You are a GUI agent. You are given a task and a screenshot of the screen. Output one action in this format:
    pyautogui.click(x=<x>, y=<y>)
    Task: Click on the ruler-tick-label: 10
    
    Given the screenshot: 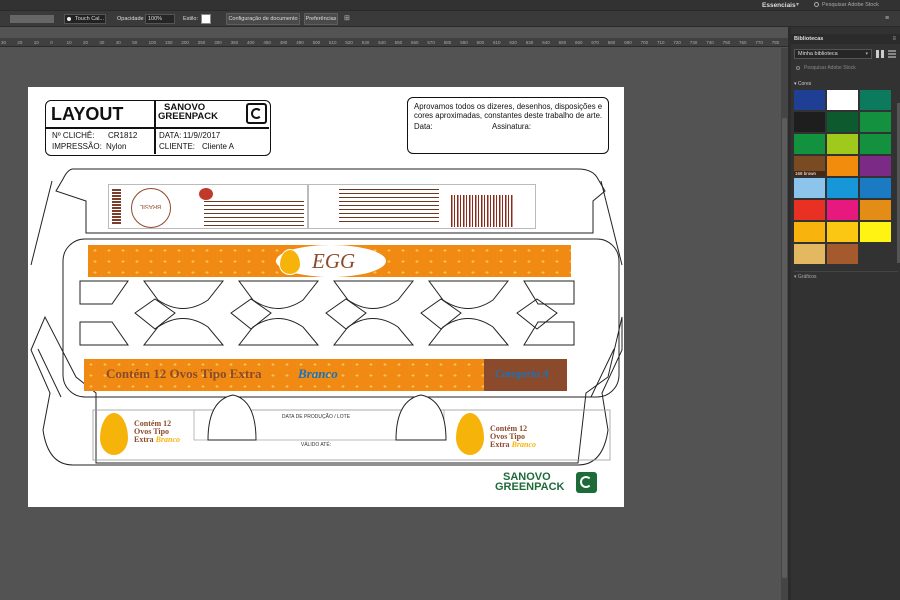 What is the action you would take?
    pyautogui.click(x=36, y=42)
    